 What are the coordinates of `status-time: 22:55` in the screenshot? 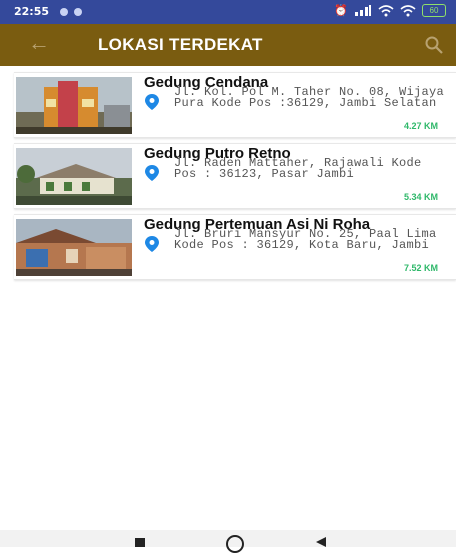 It's located at (32, 11).